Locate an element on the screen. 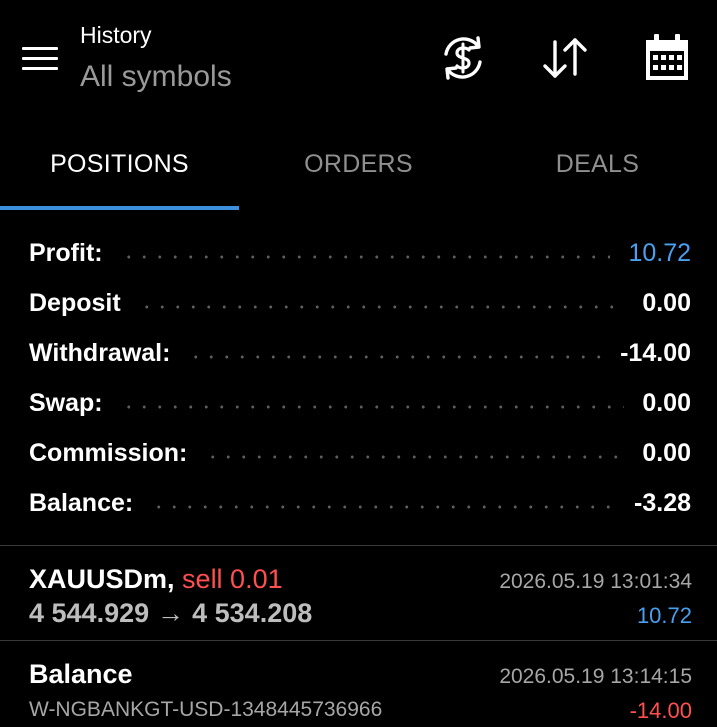 This screenshot has height=727, width=717. summary-label: Commission: is located at coordinates (108, 452).